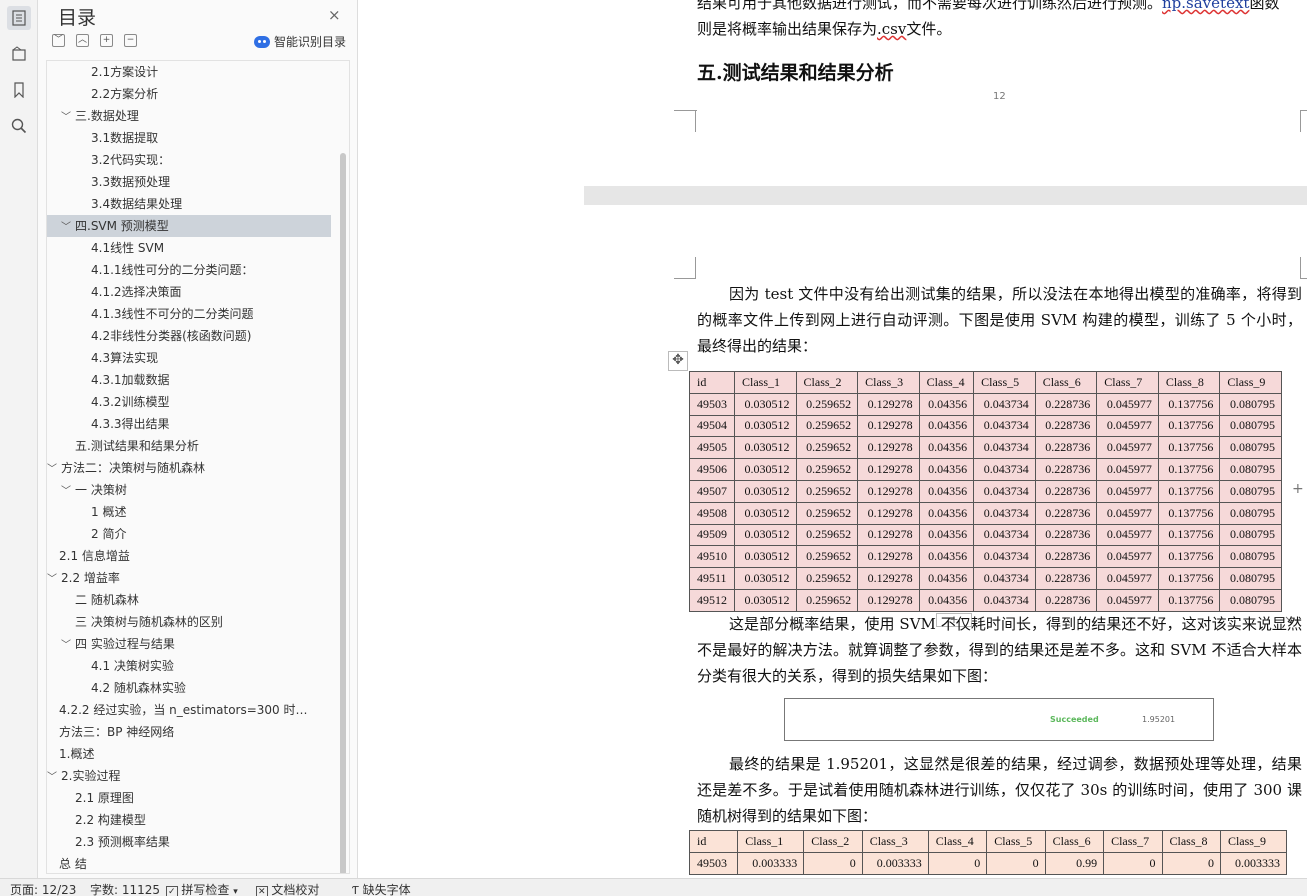  What do you see at coordinates (189, 863) in the screenshot?
I see `toc-item: 总 结` at bounding box center [189, 863].